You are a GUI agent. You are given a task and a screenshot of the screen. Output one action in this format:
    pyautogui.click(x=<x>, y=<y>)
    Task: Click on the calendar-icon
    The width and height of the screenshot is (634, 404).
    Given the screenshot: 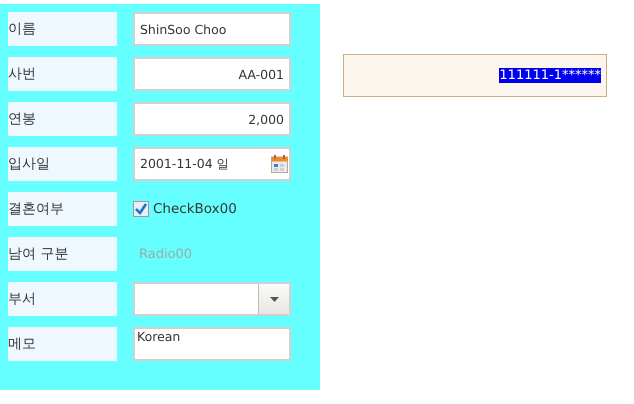 What is the action you would take?
    pyautogui.click(x=279, y=164)
    